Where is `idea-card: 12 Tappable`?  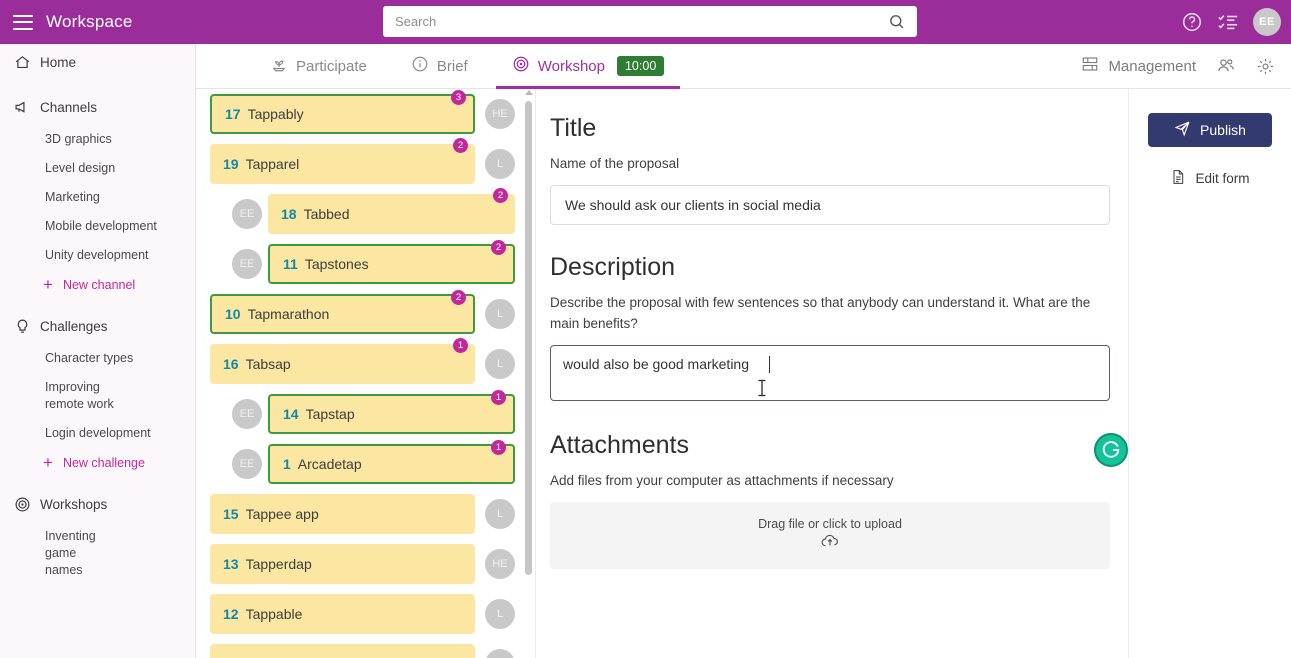
idea-card: 12 Tappable is located at coordinates (342, 614).